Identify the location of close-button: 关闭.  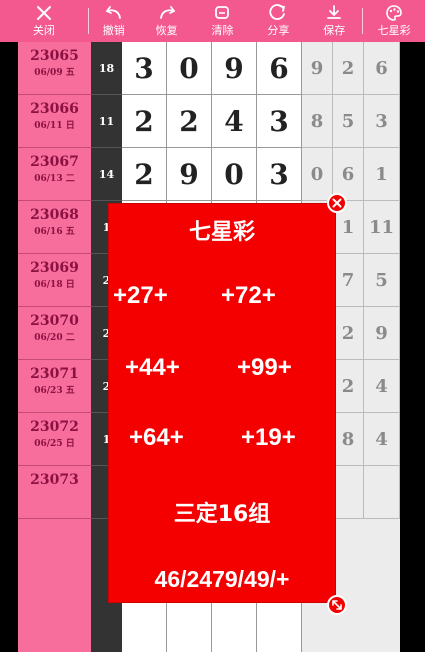
(44, 21).